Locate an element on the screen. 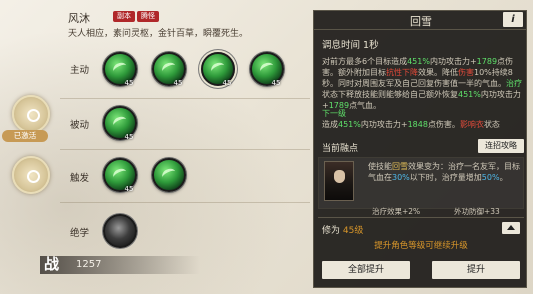 The width and height of the screenshot is (533, 294). power-bar is located at coordinates (120, 265).